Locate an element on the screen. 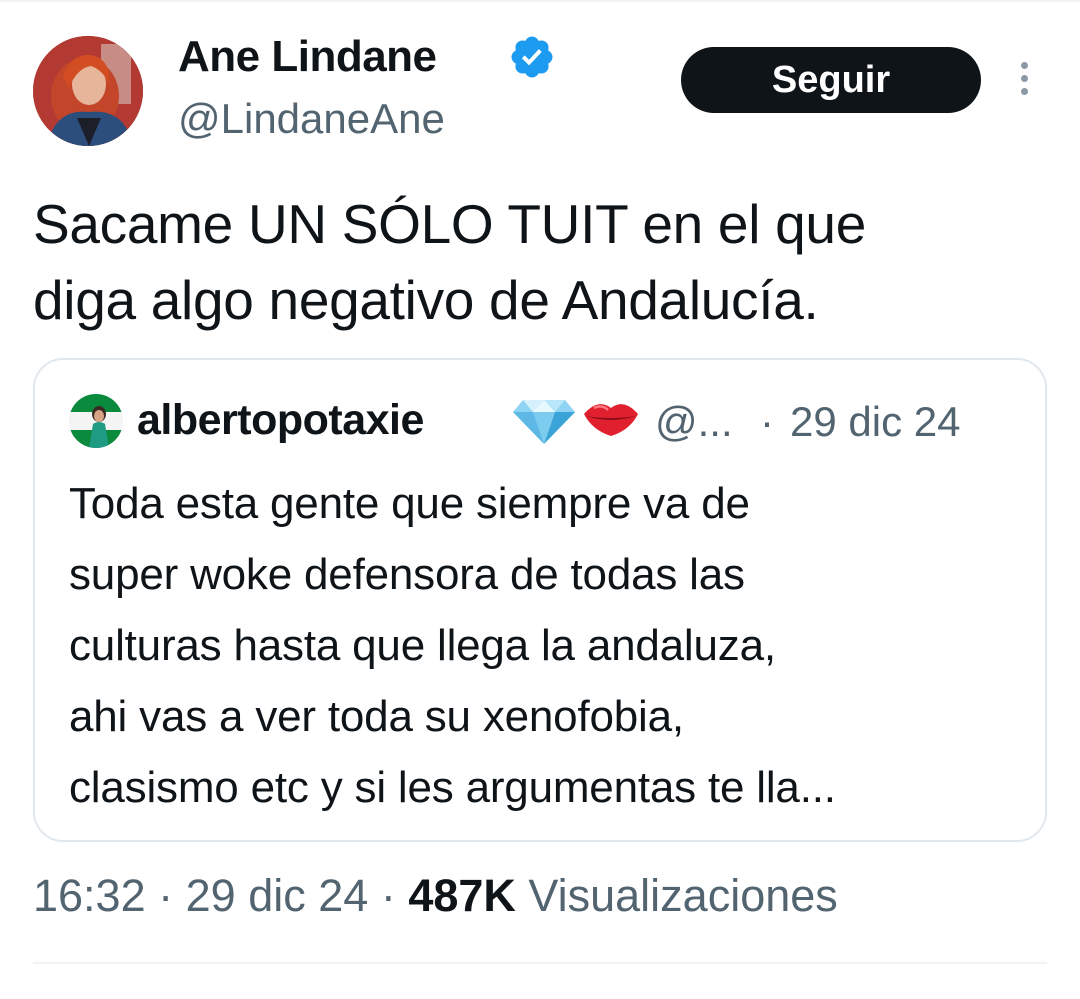 This screenshot has height=999, width=1080. tweet-metadata: 16:32 · 29 dic 24 · 487K Visualizaciones is located at coordinates (435, 896).